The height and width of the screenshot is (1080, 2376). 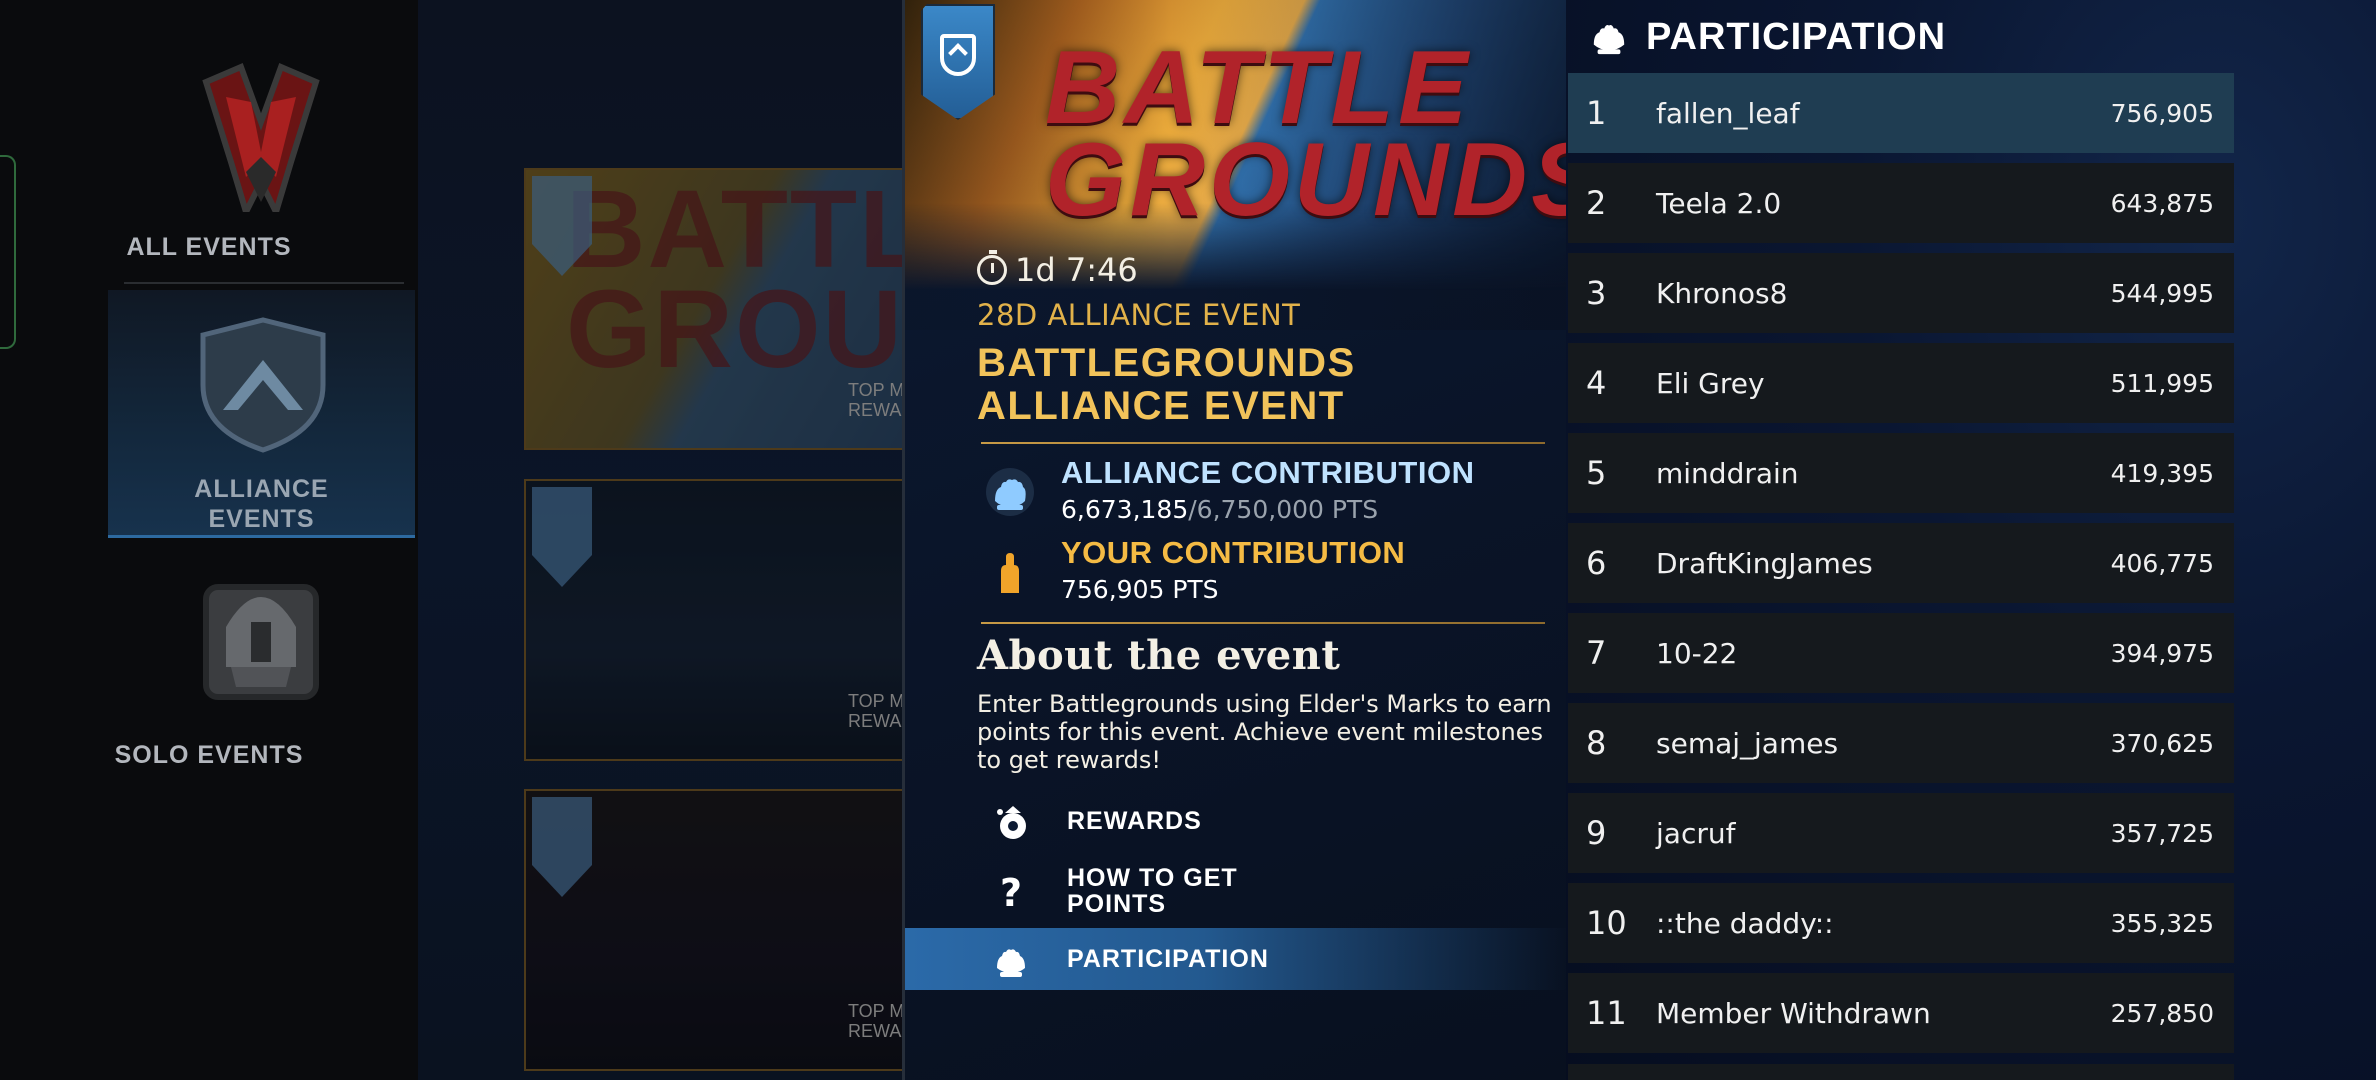 What do you see at coordinates (1901, 833) in the screenshot?
I see `table-row: 9 jacruf 357,725` at bounding box center [1901, 833].